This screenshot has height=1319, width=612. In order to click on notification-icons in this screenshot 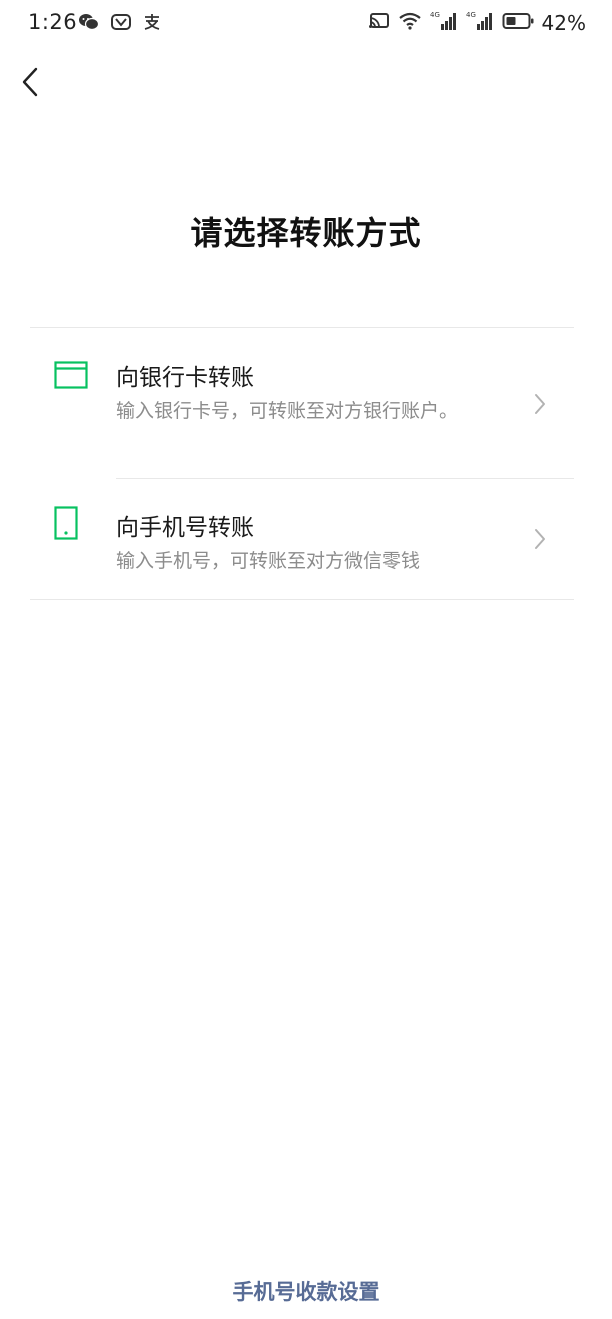, I will do `click(120, 24)`.